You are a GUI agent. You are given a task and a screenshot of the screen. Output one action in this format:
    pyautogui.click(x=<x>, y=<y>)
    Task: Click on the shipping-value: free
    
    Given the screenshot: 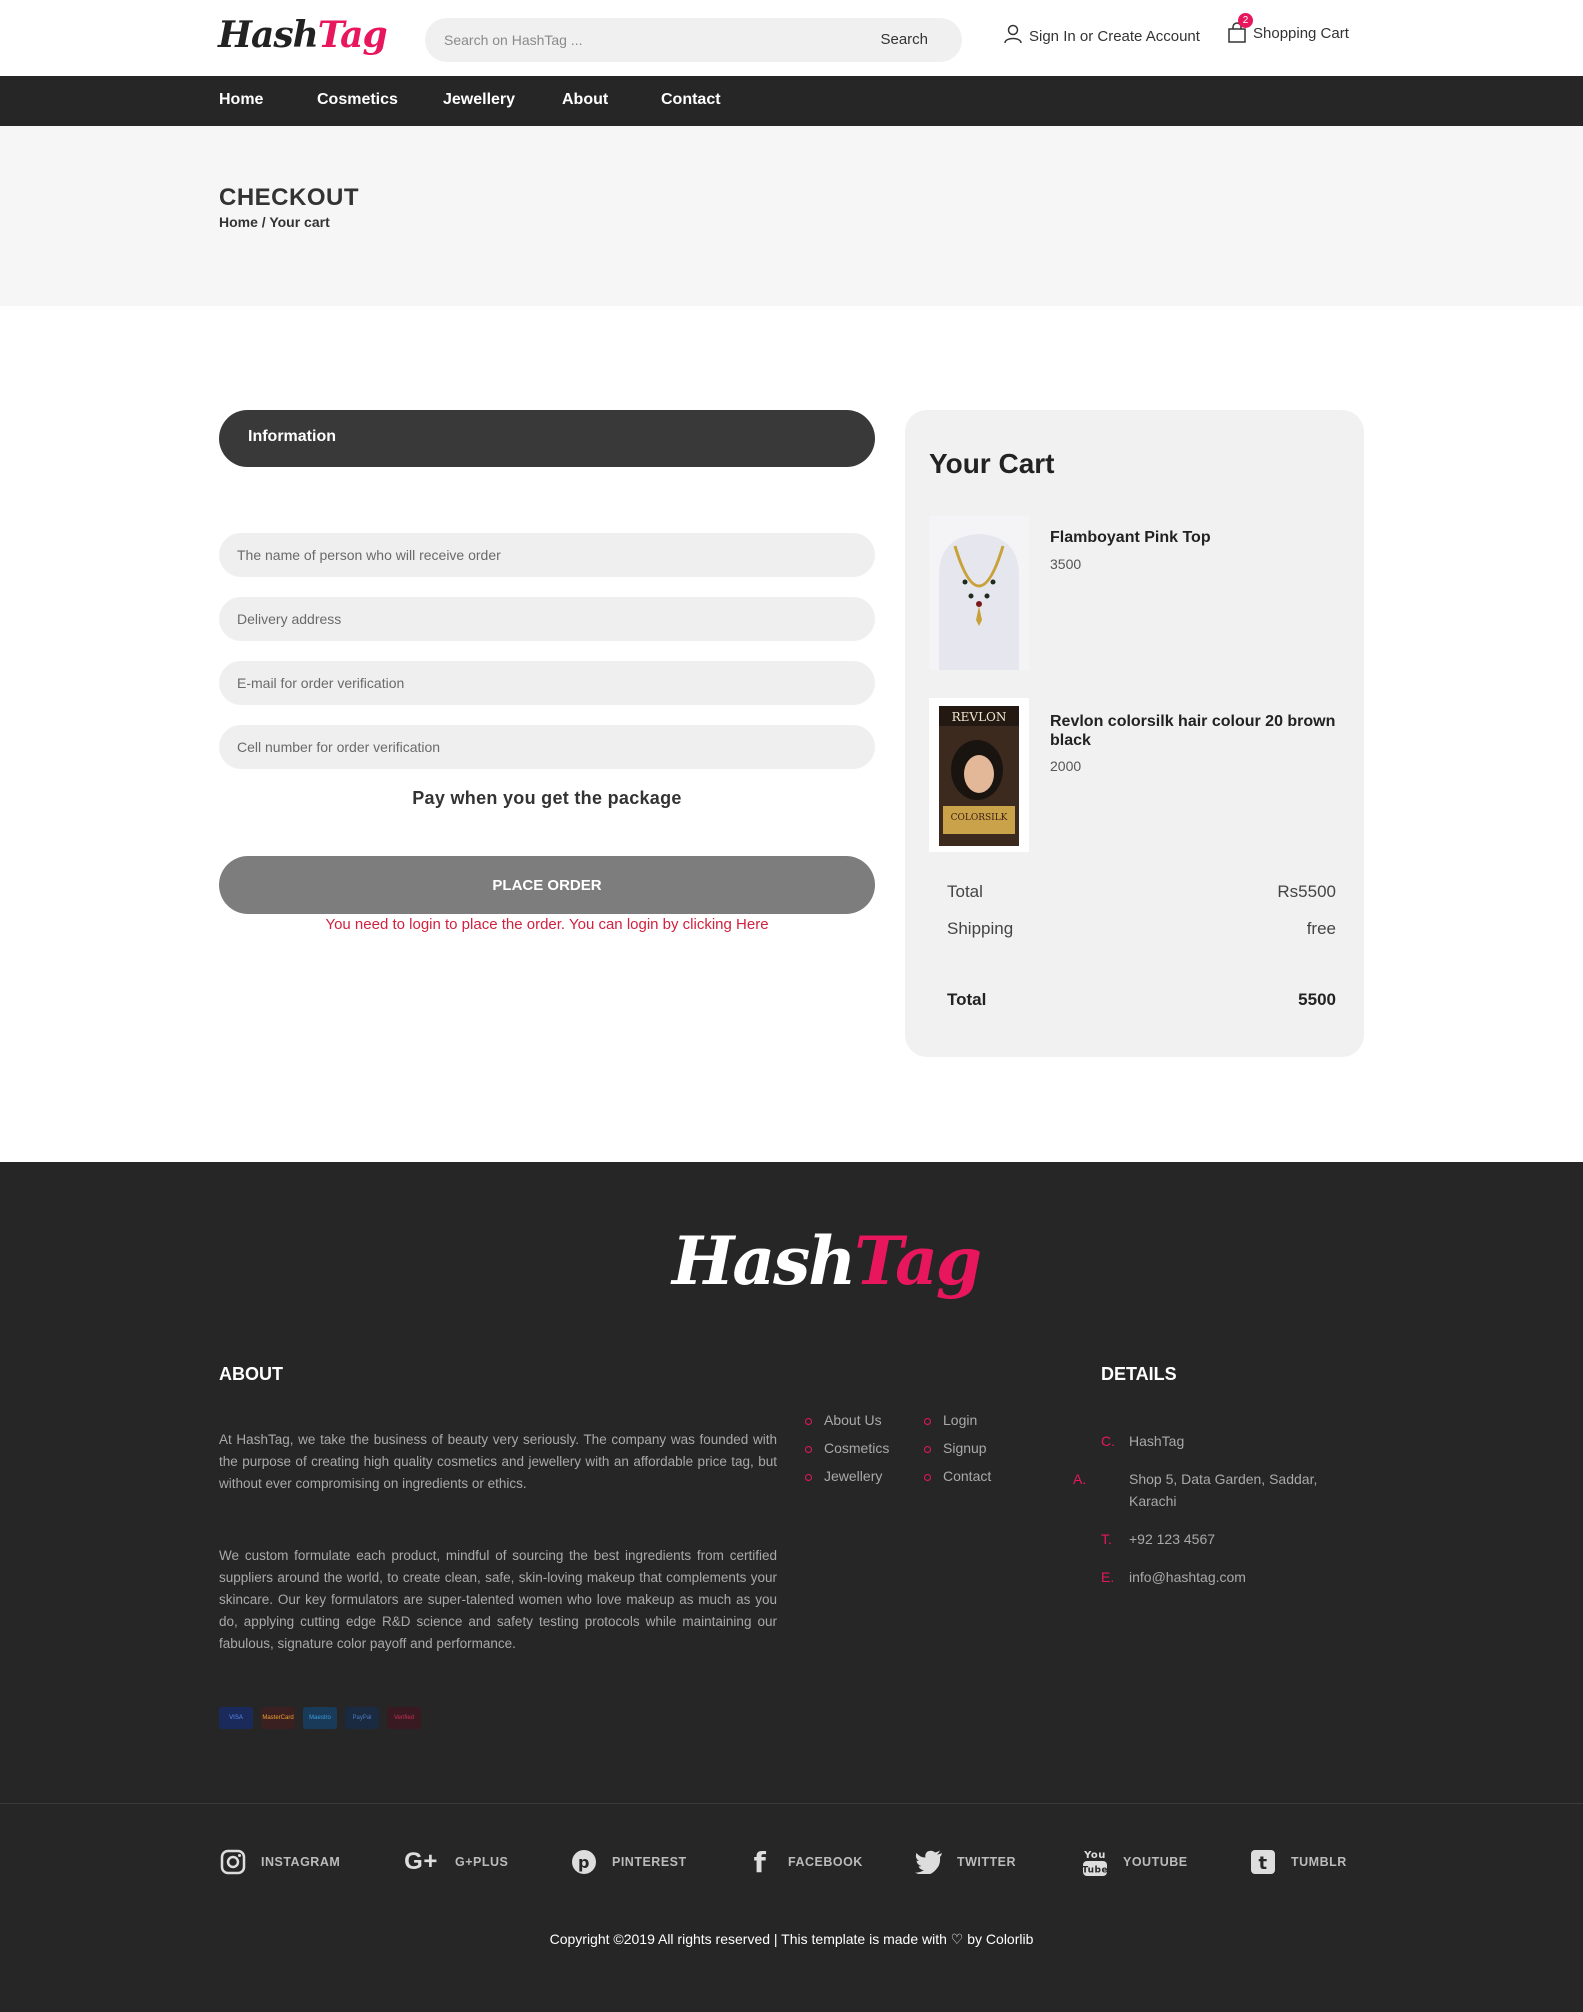 What is the action you would take?
    pyautogui.click(x=1321, y=928)
    